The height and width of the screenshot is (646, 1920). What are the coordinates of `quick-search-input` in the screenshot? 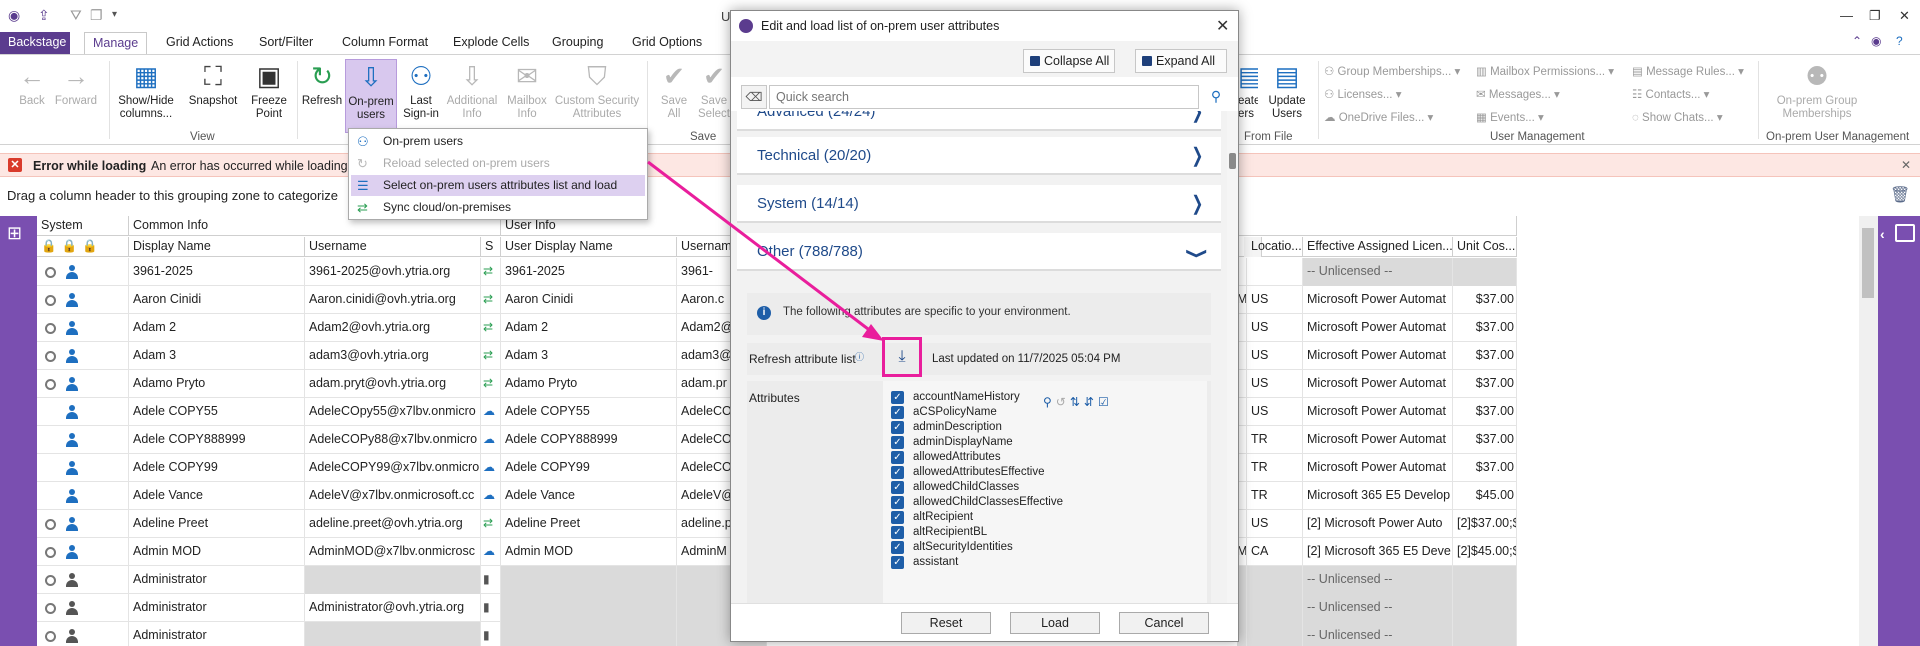 It's located at (984, 97).